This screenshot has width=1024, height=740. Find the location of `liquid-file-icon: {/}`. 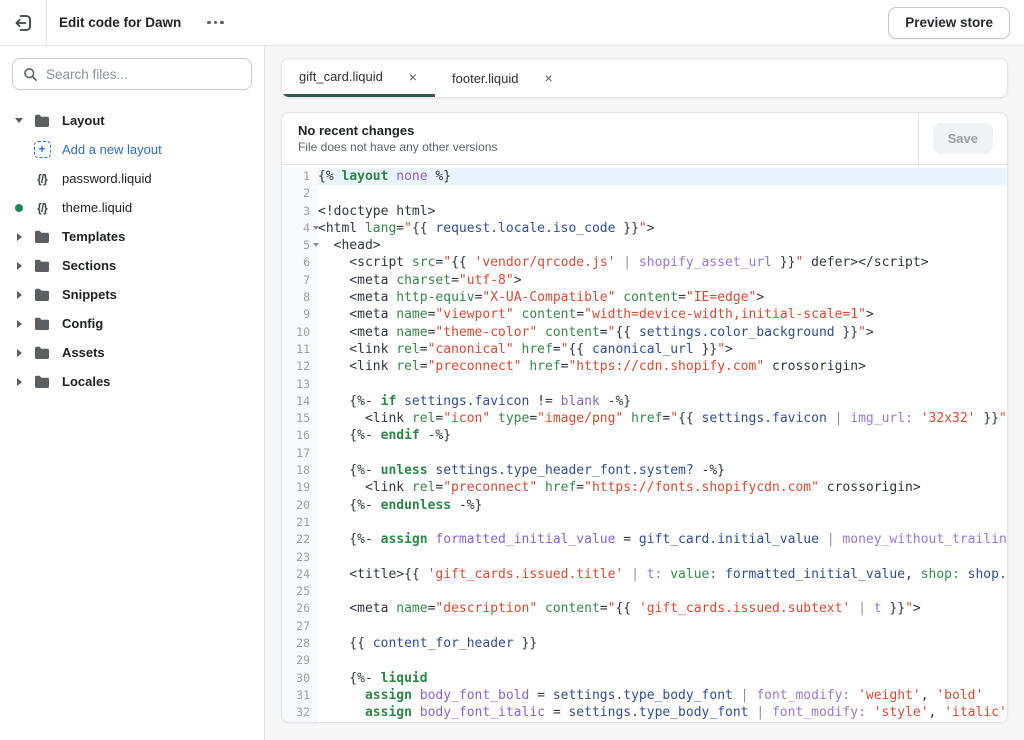

liquid-file-icon: {/} is located at coordinates (42, 207).